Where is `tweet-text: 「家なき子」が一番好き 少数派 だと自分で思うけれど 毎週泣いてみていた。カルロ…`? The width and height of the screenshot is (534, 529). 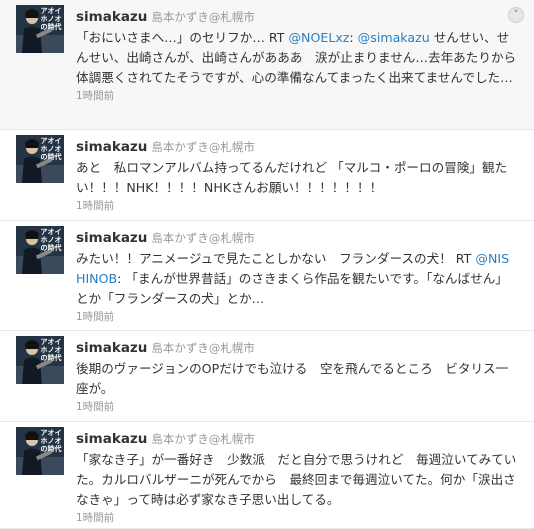
tweet-text: 「家なき子」が一番好き 少数派 だと自分で思うけれど 毎週泣いてみていた。カルロ… is located at coordinates (296, 480).